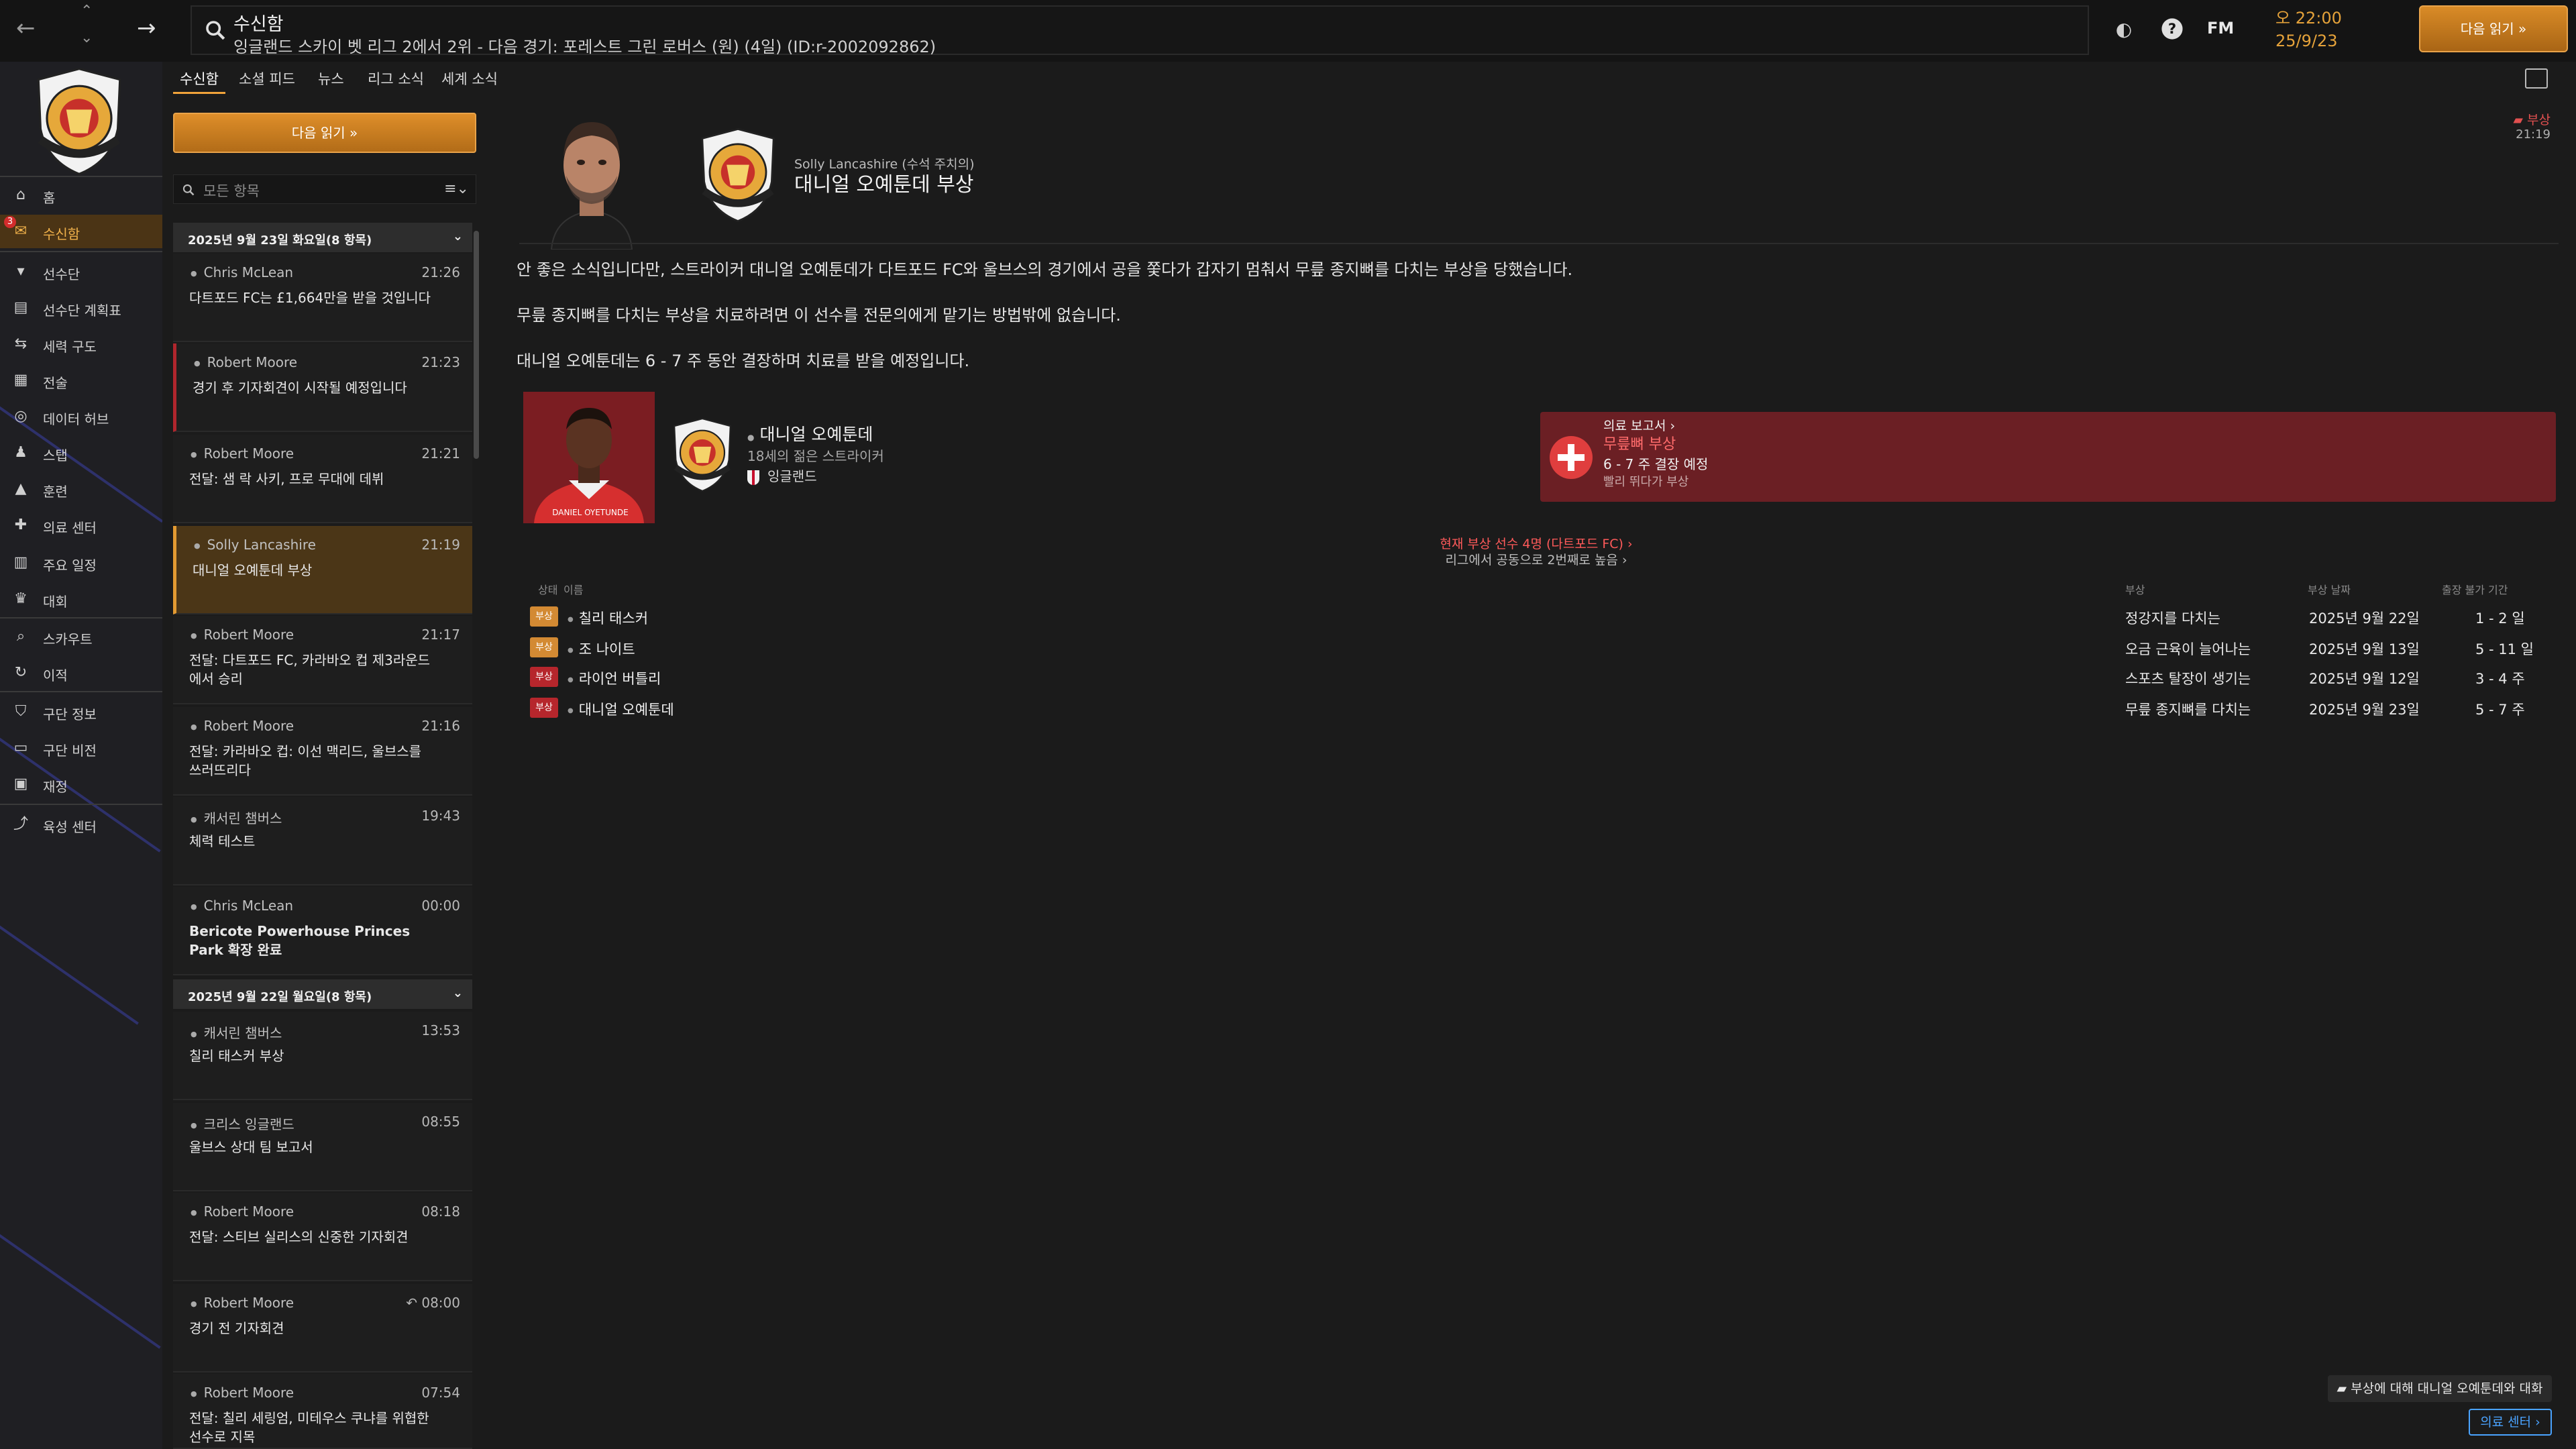 Image resolution: width=2576 pixels, height=1449 pixels. I want to click on staff-icon: ♟, so click(21, 452).